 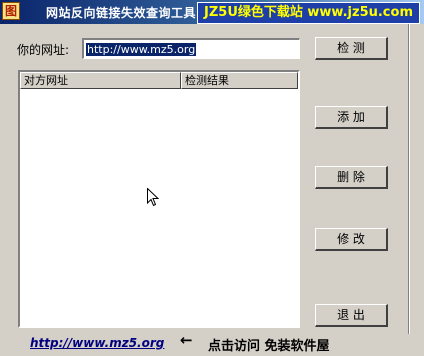 I want to click on url-label: 你的网址:, so click(x=43, y=50).